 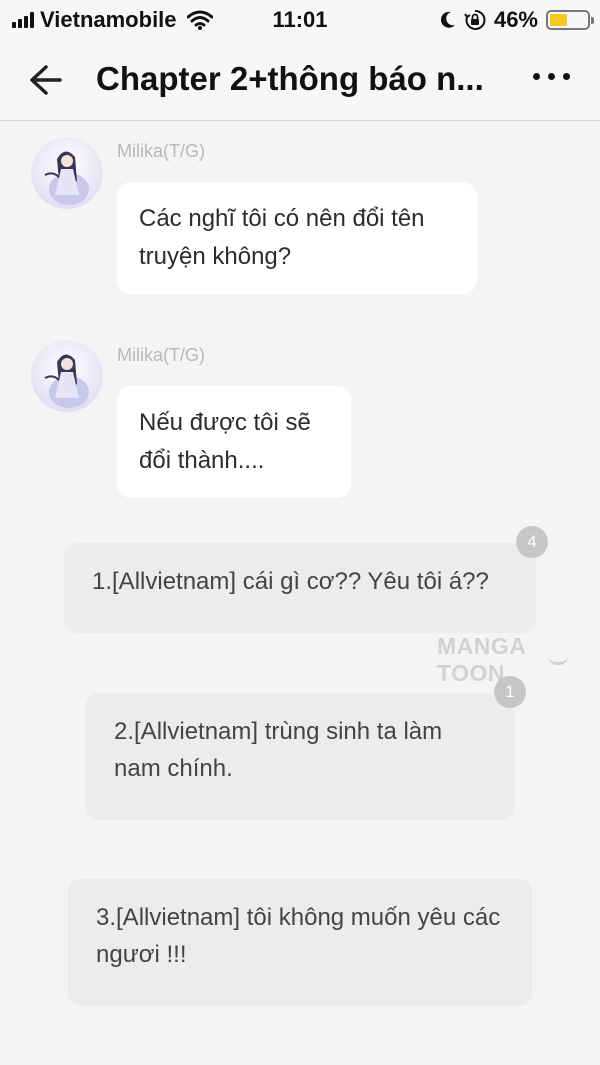 What do you see at coordinates (532, 542) in the screenshot?
I see `comment-count-badge: 4` at bounding box center [532, 542].